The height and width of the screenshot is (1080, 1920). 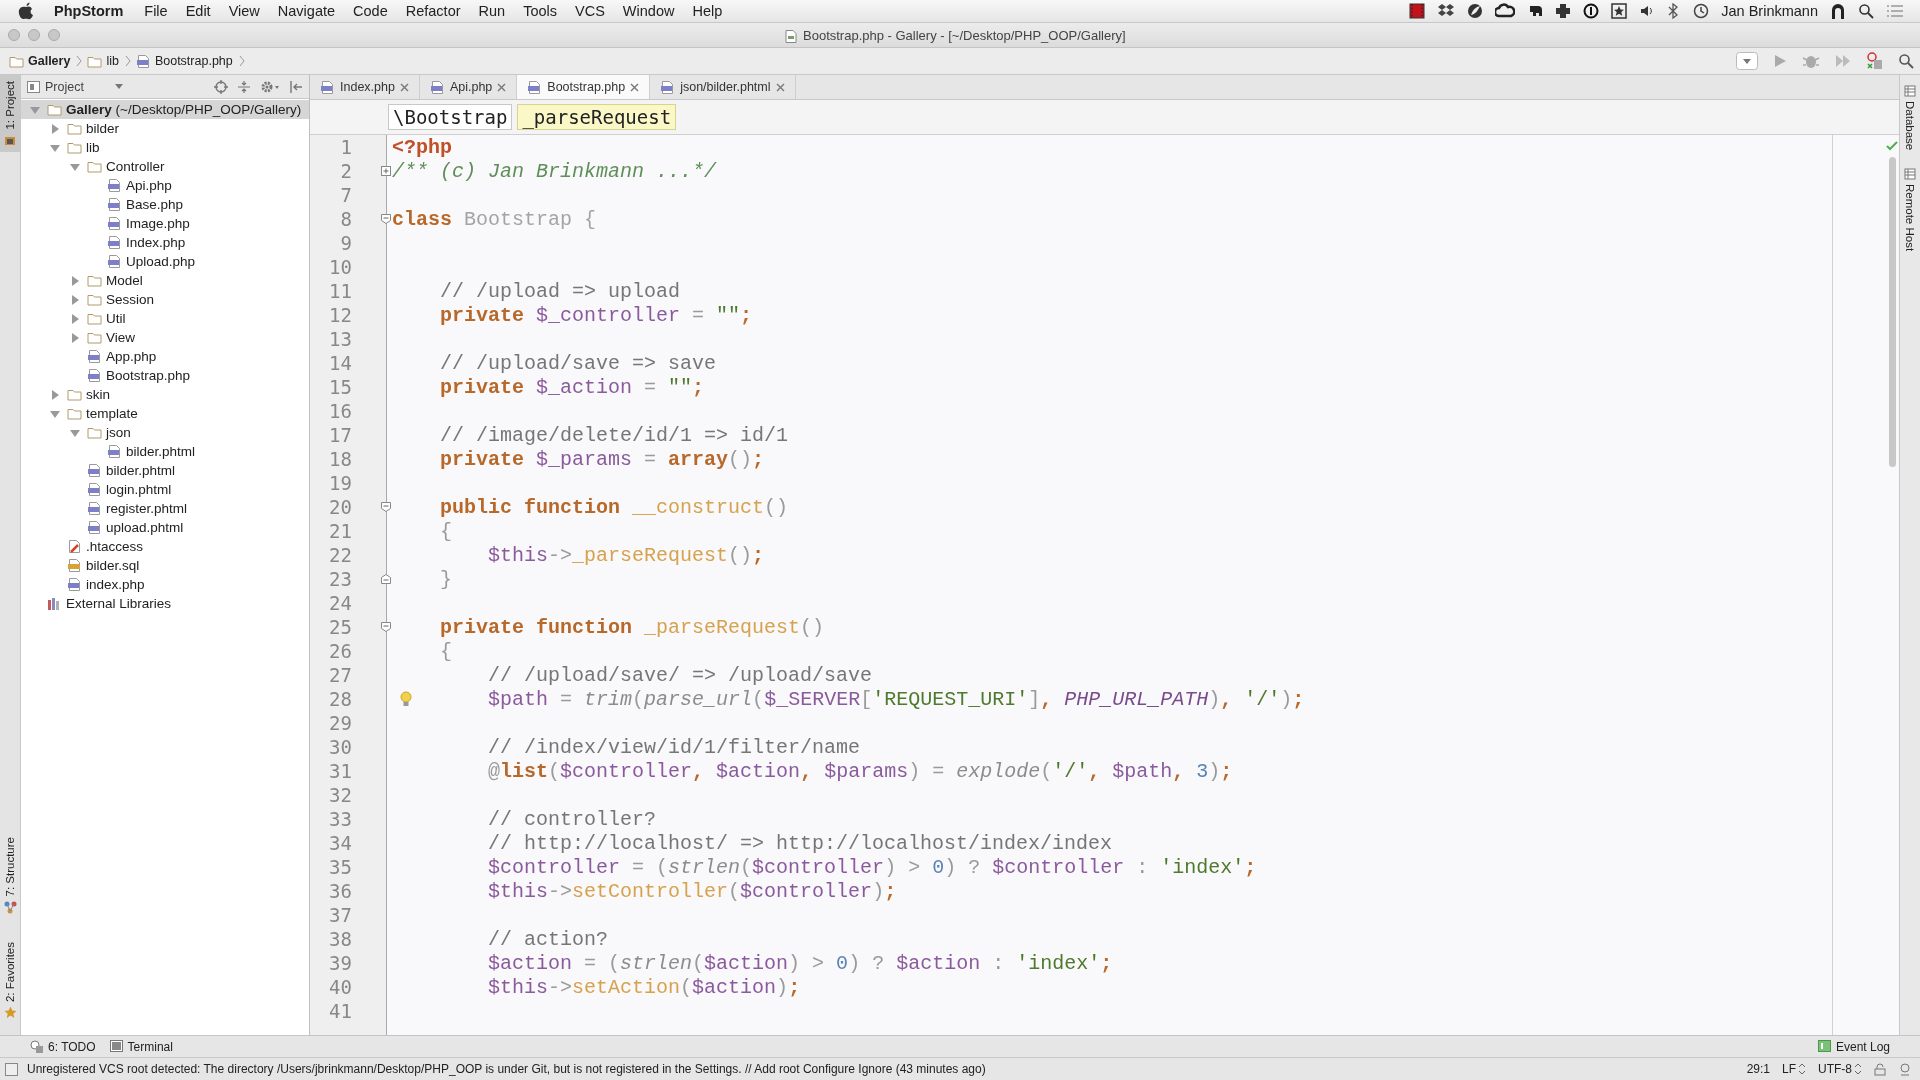 What do you see at coordinates (26, 11) in the screenshot?
I see `apple-icon` at bounding box center [26, 11].